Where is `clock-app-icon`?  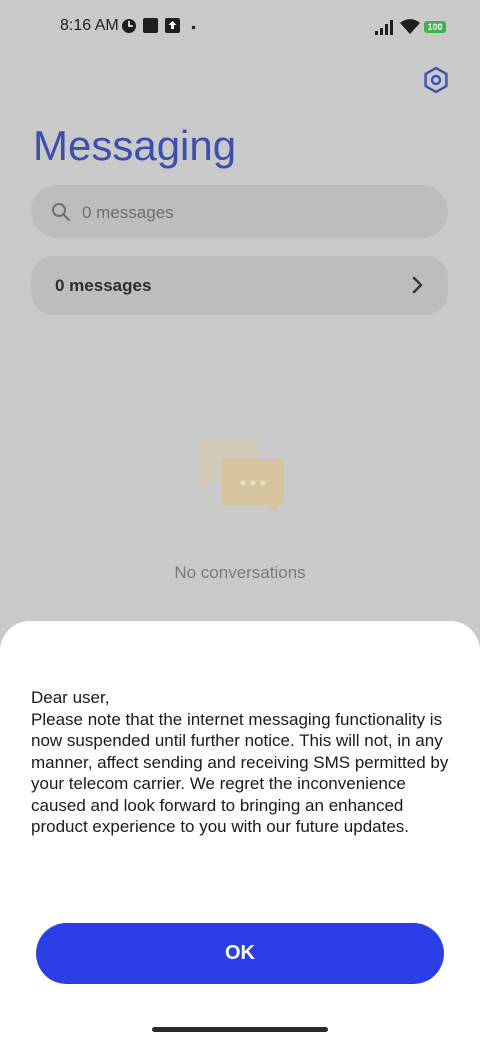 clock-app-icon is located at coordinates (129, 26).